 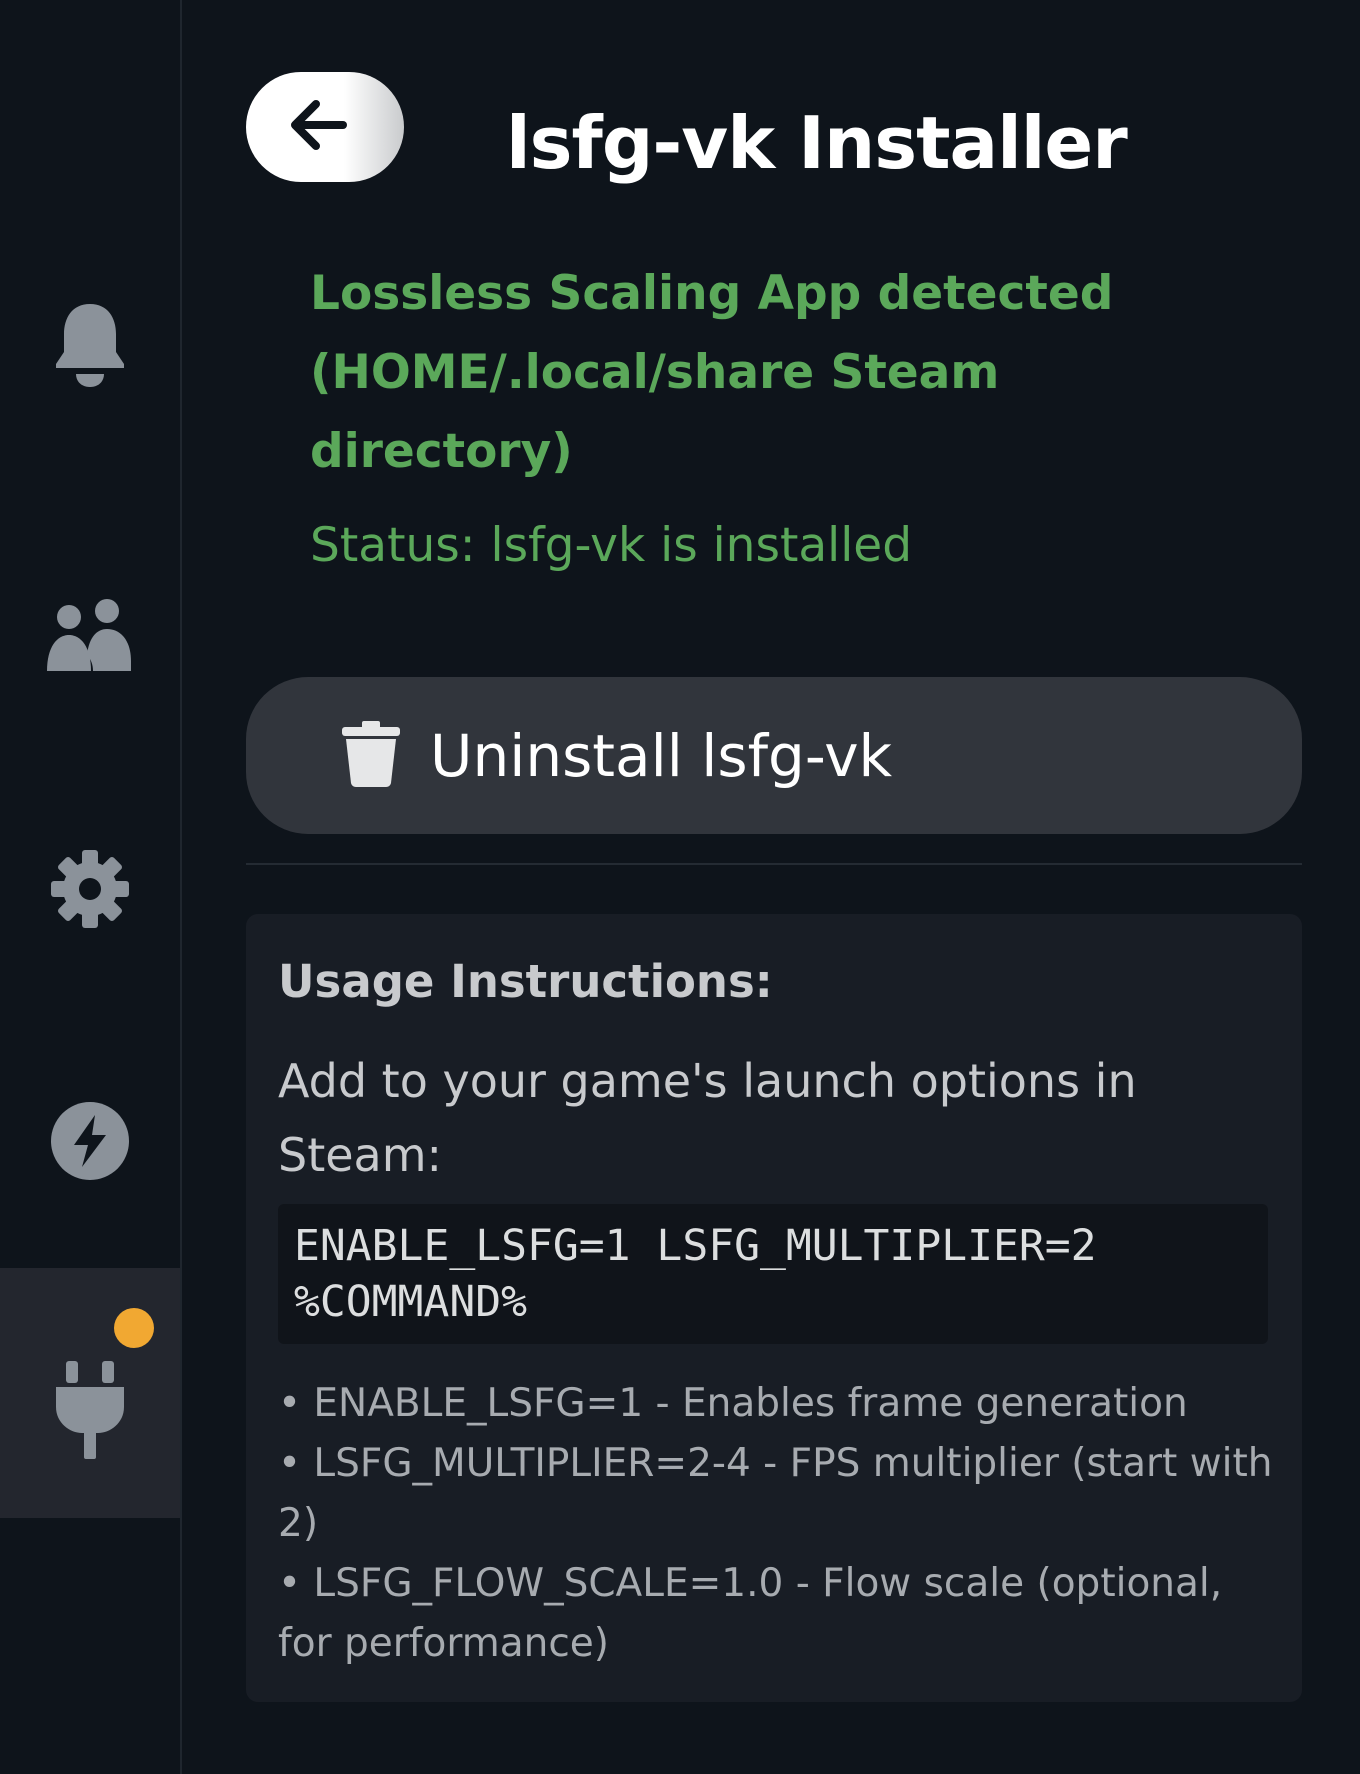 I want to click on sidebar, so click(x=91, y=887).